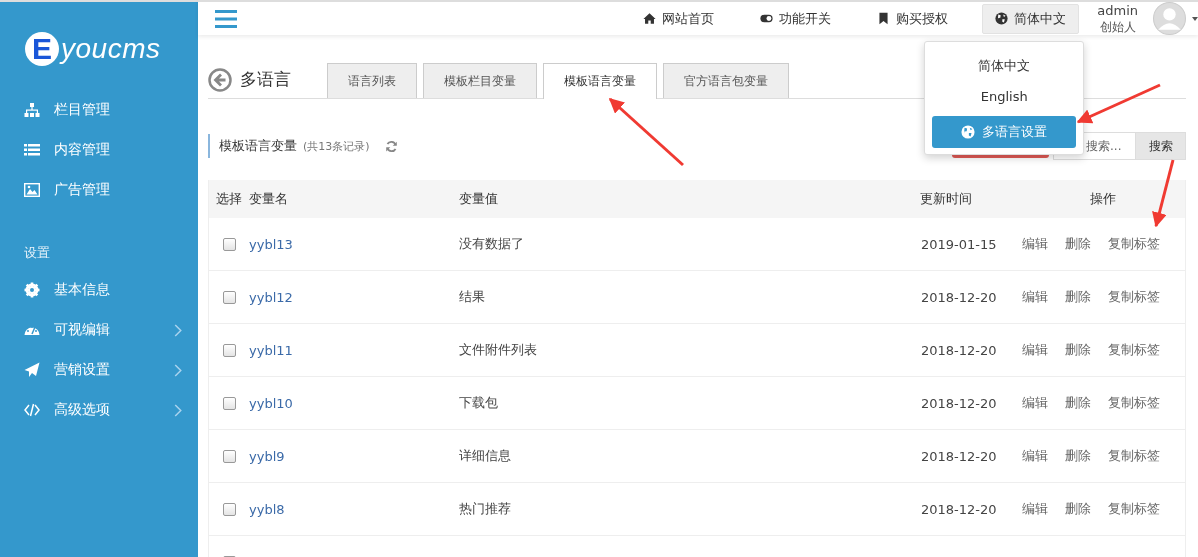  What do you see at coordinates (99, 190) in the screenshot?
I see `sidebar-item: 广告管理` at bounding box center [99, 190].